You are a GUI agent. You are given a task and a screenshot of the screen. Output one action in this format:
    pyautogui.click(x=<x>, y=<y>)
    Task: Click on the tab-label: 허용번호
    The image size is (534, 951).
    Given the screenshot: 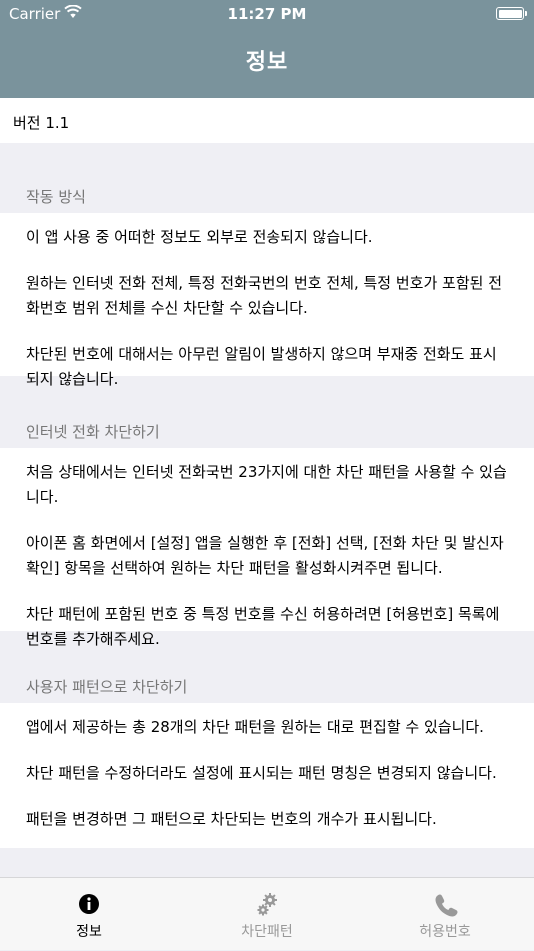 What is the action you would take?
    pyautogui.click(x=445, y=932)
    